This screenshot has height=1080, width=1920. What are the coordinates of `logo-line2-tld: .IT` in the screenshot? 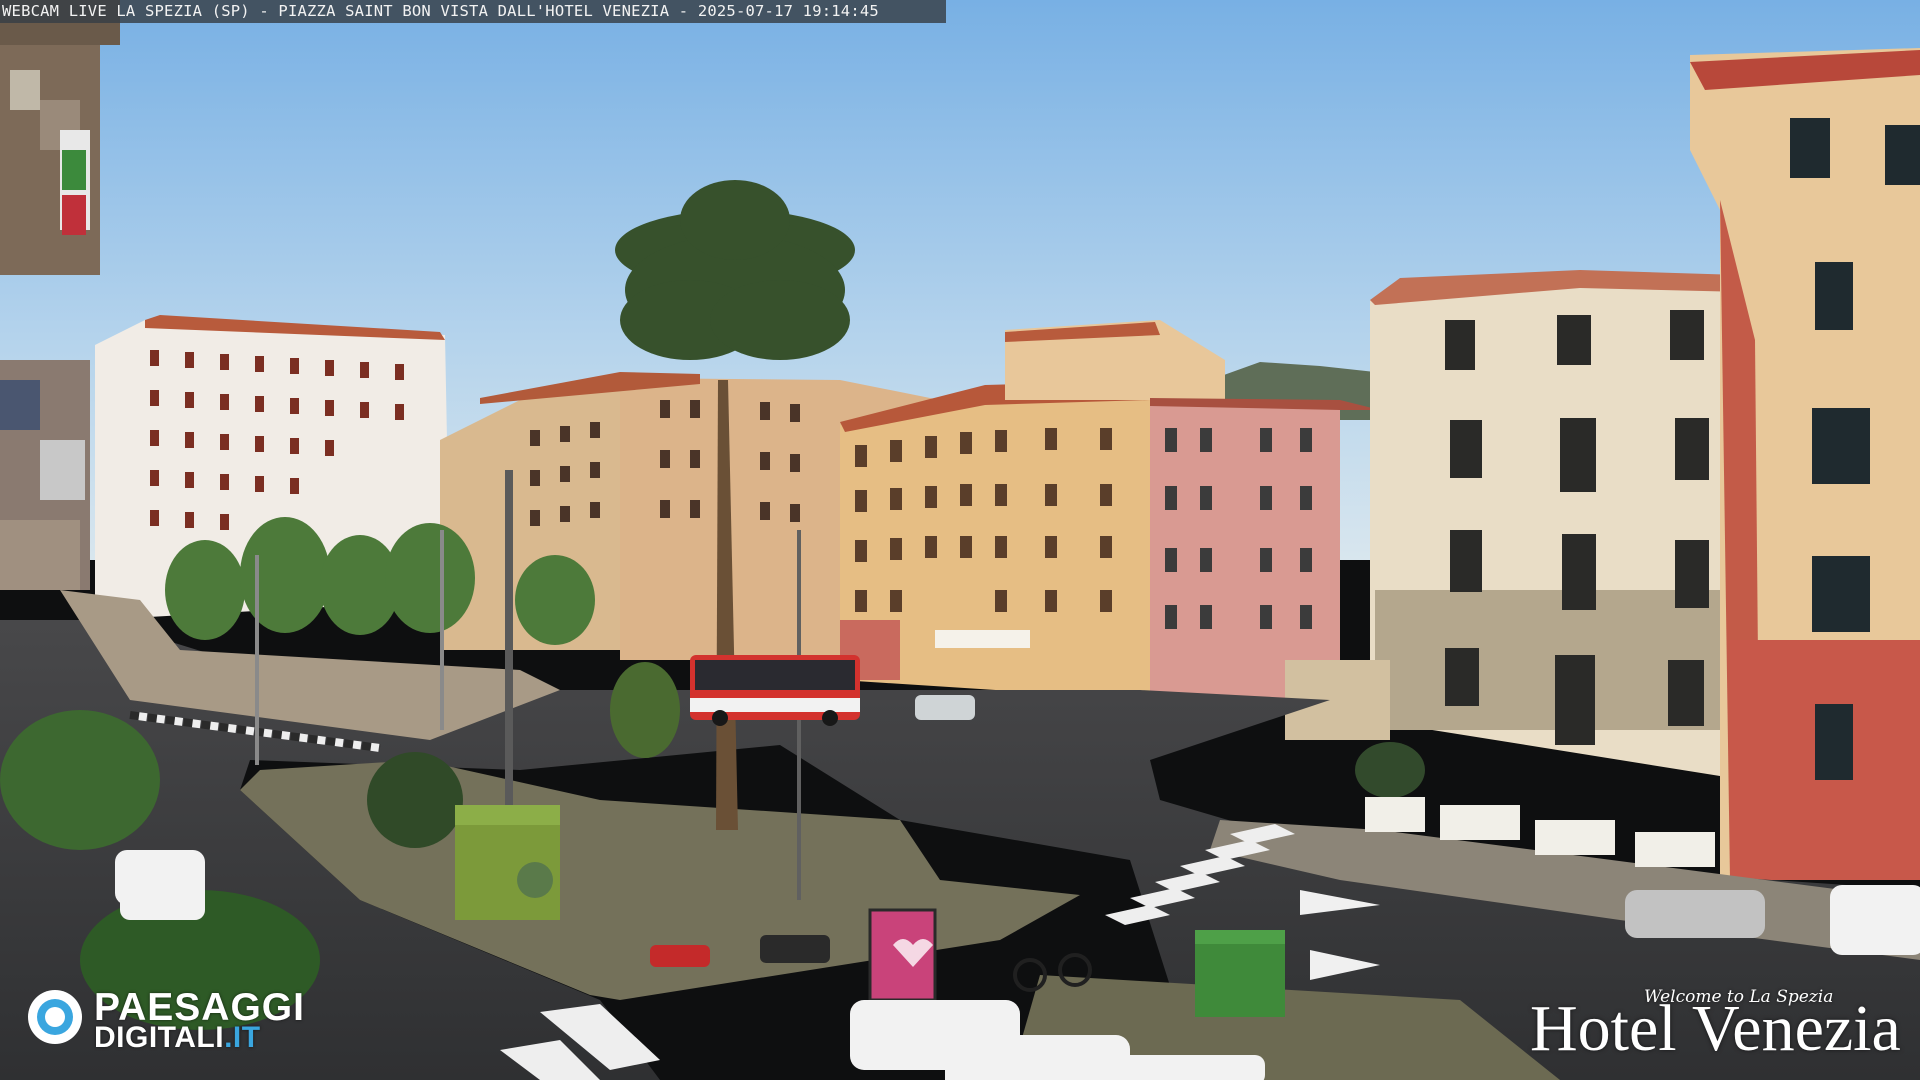 It's located at (242, 1037).